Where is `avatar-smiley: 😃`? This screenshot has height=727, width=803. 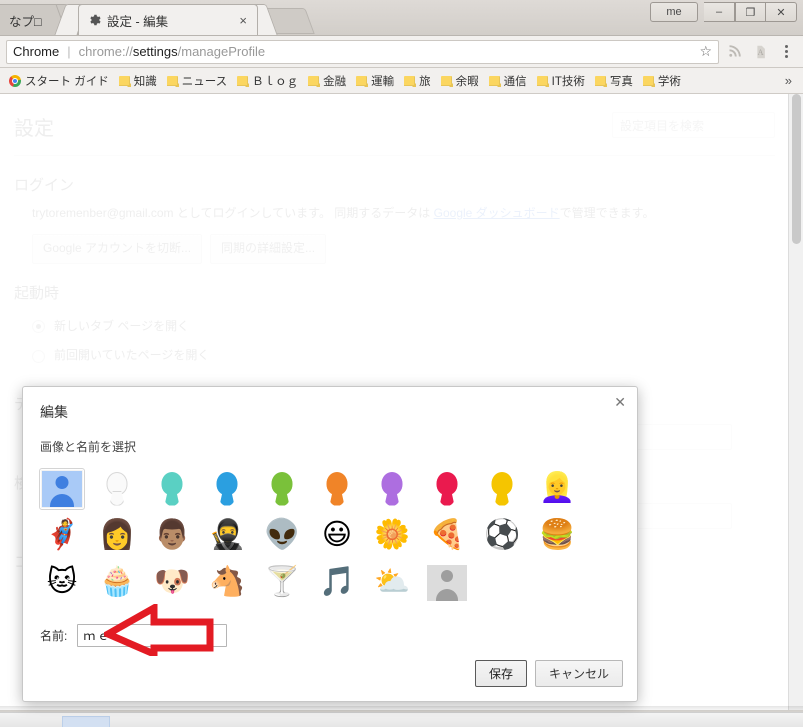
avatar-smiley: 😃 is located at coordinates (337, 536).